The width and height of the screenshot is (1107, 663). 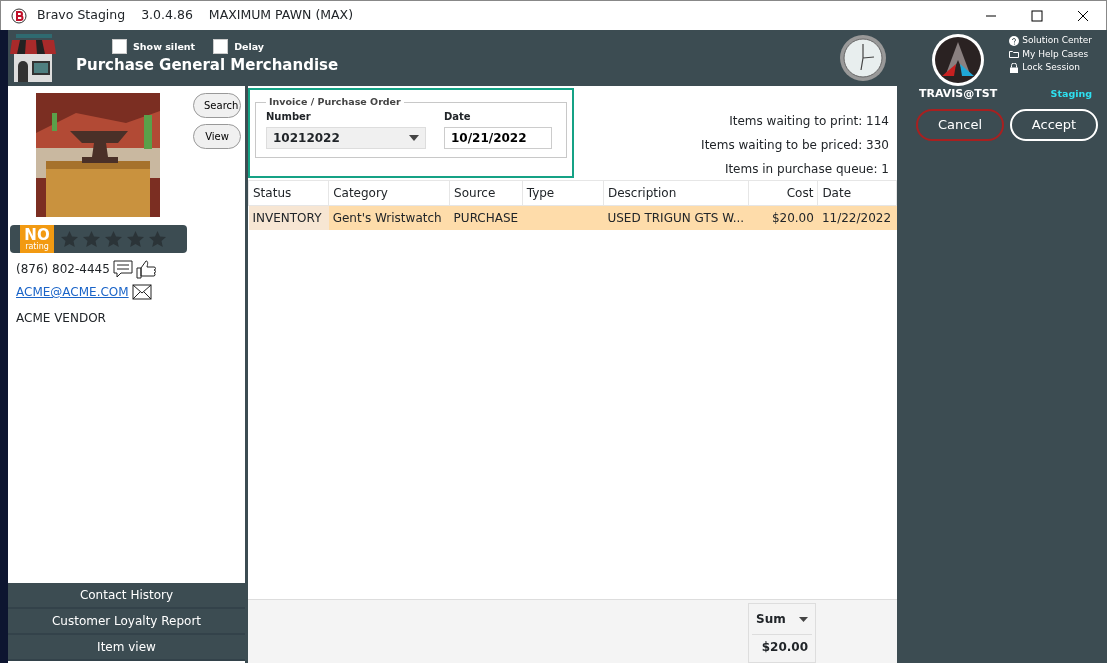 I want to click on user-name: TRAVIS@TST, so click(x=958, y=94).